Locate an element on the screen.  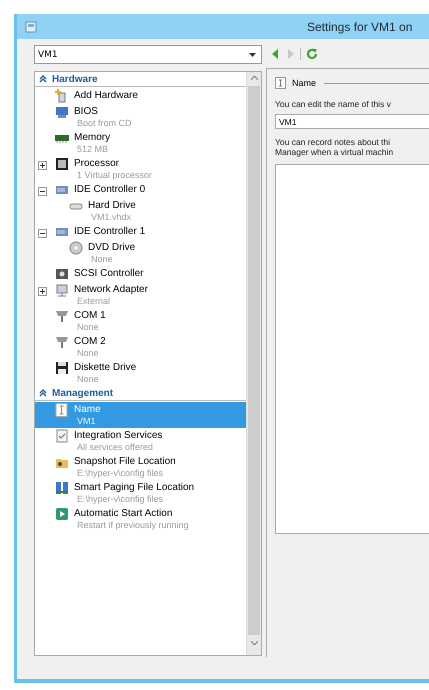
tree-item: Network Adapter External is located at coordinates (140, 295).